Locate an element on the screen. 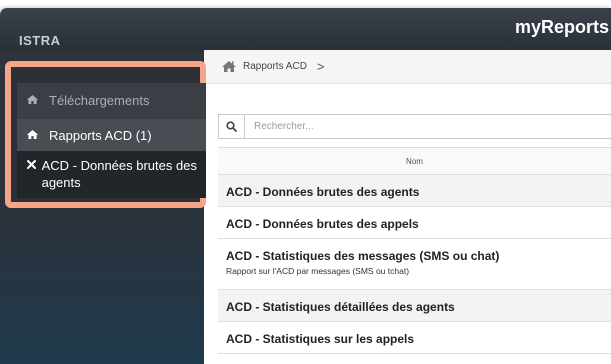 This screenshot has height=364, width=611. sidebar-item-rapports-acd: Rapports ACD (1) is located at coordinates (111, 135).